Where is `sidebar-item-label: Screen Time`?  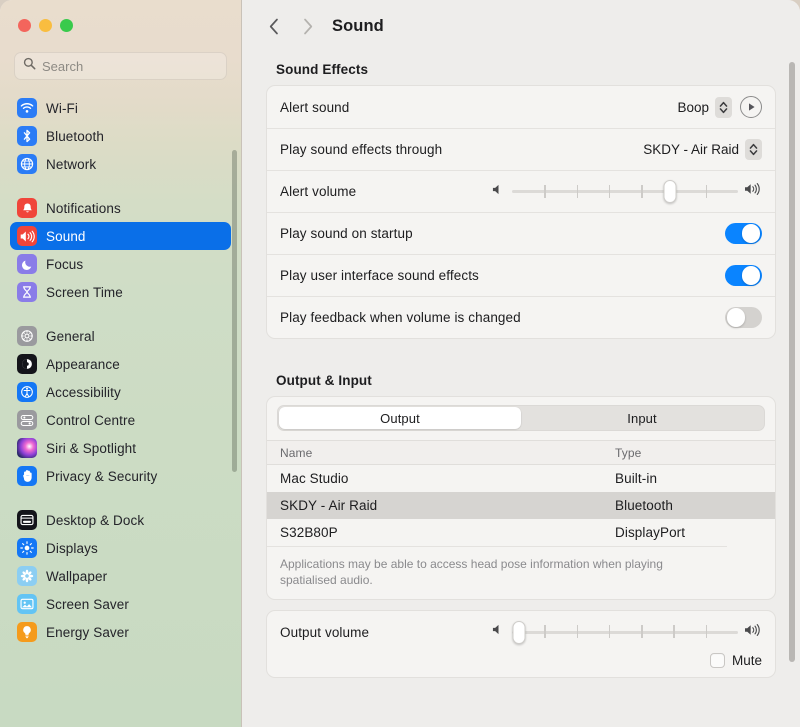 sidebar-item-label: Screen Time is located at coordinates (84, 292).